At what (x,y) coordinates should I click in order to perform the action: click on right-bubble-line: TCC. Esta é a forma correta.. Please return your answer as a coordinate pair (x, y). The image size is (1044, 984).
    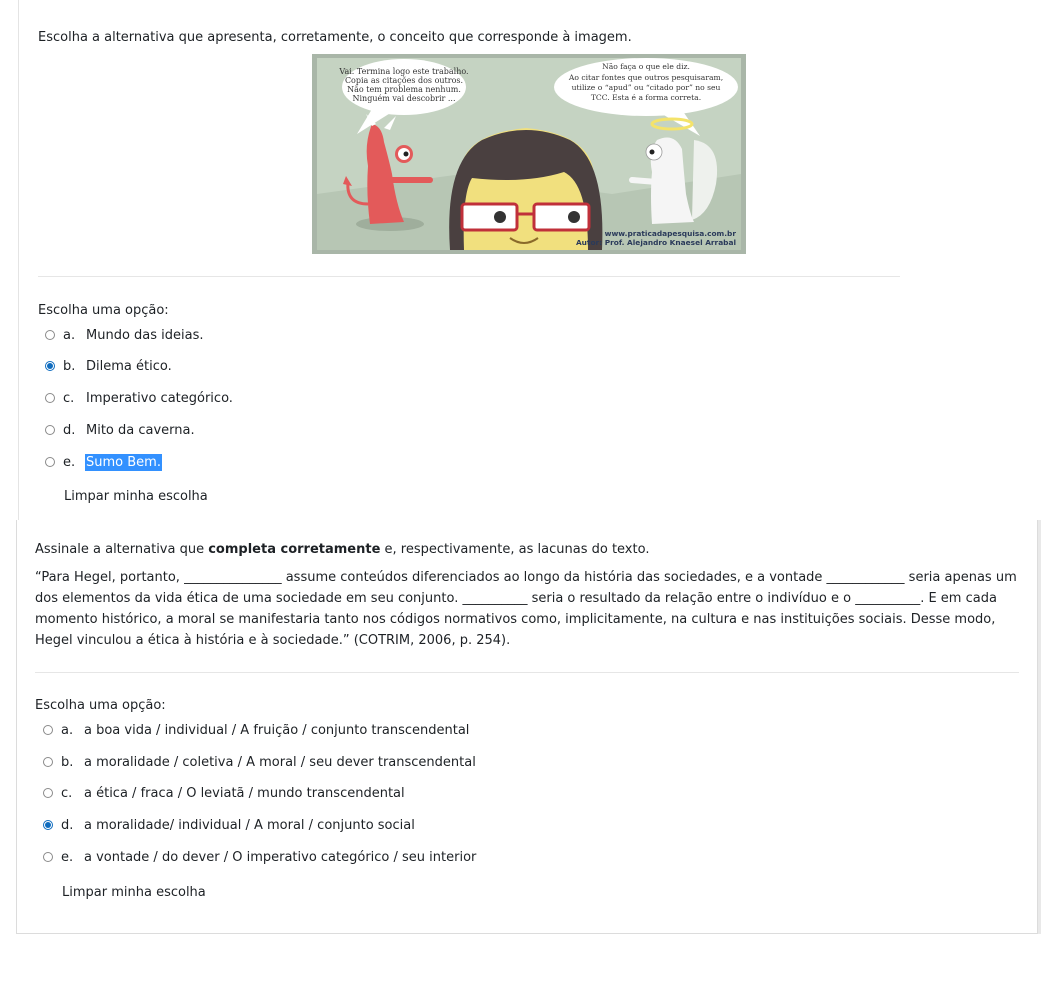
    Looking at the image, I should click on (646, 97).